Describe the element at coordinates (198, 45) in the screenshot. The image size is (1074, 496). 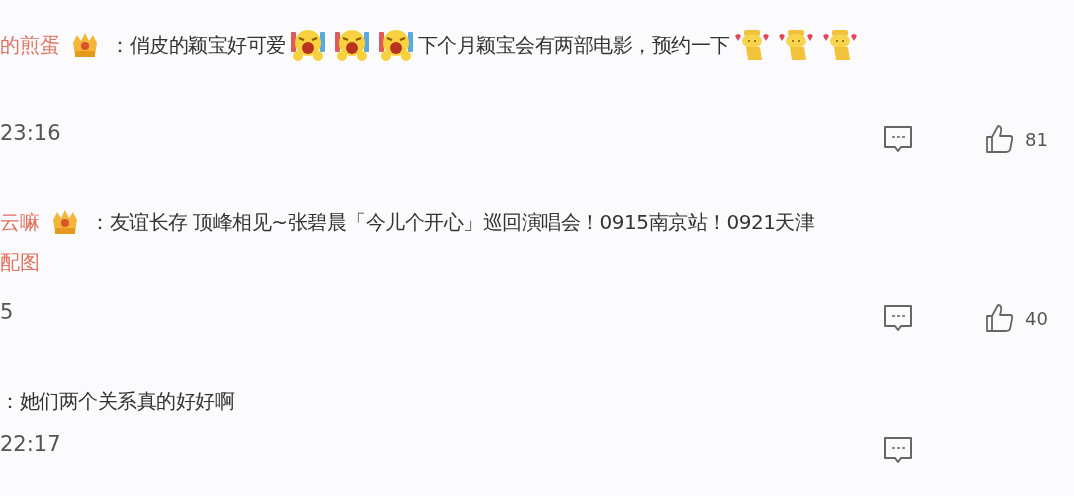
I see `comment-text: ：俏皮的颖宝好可爱` at that location.